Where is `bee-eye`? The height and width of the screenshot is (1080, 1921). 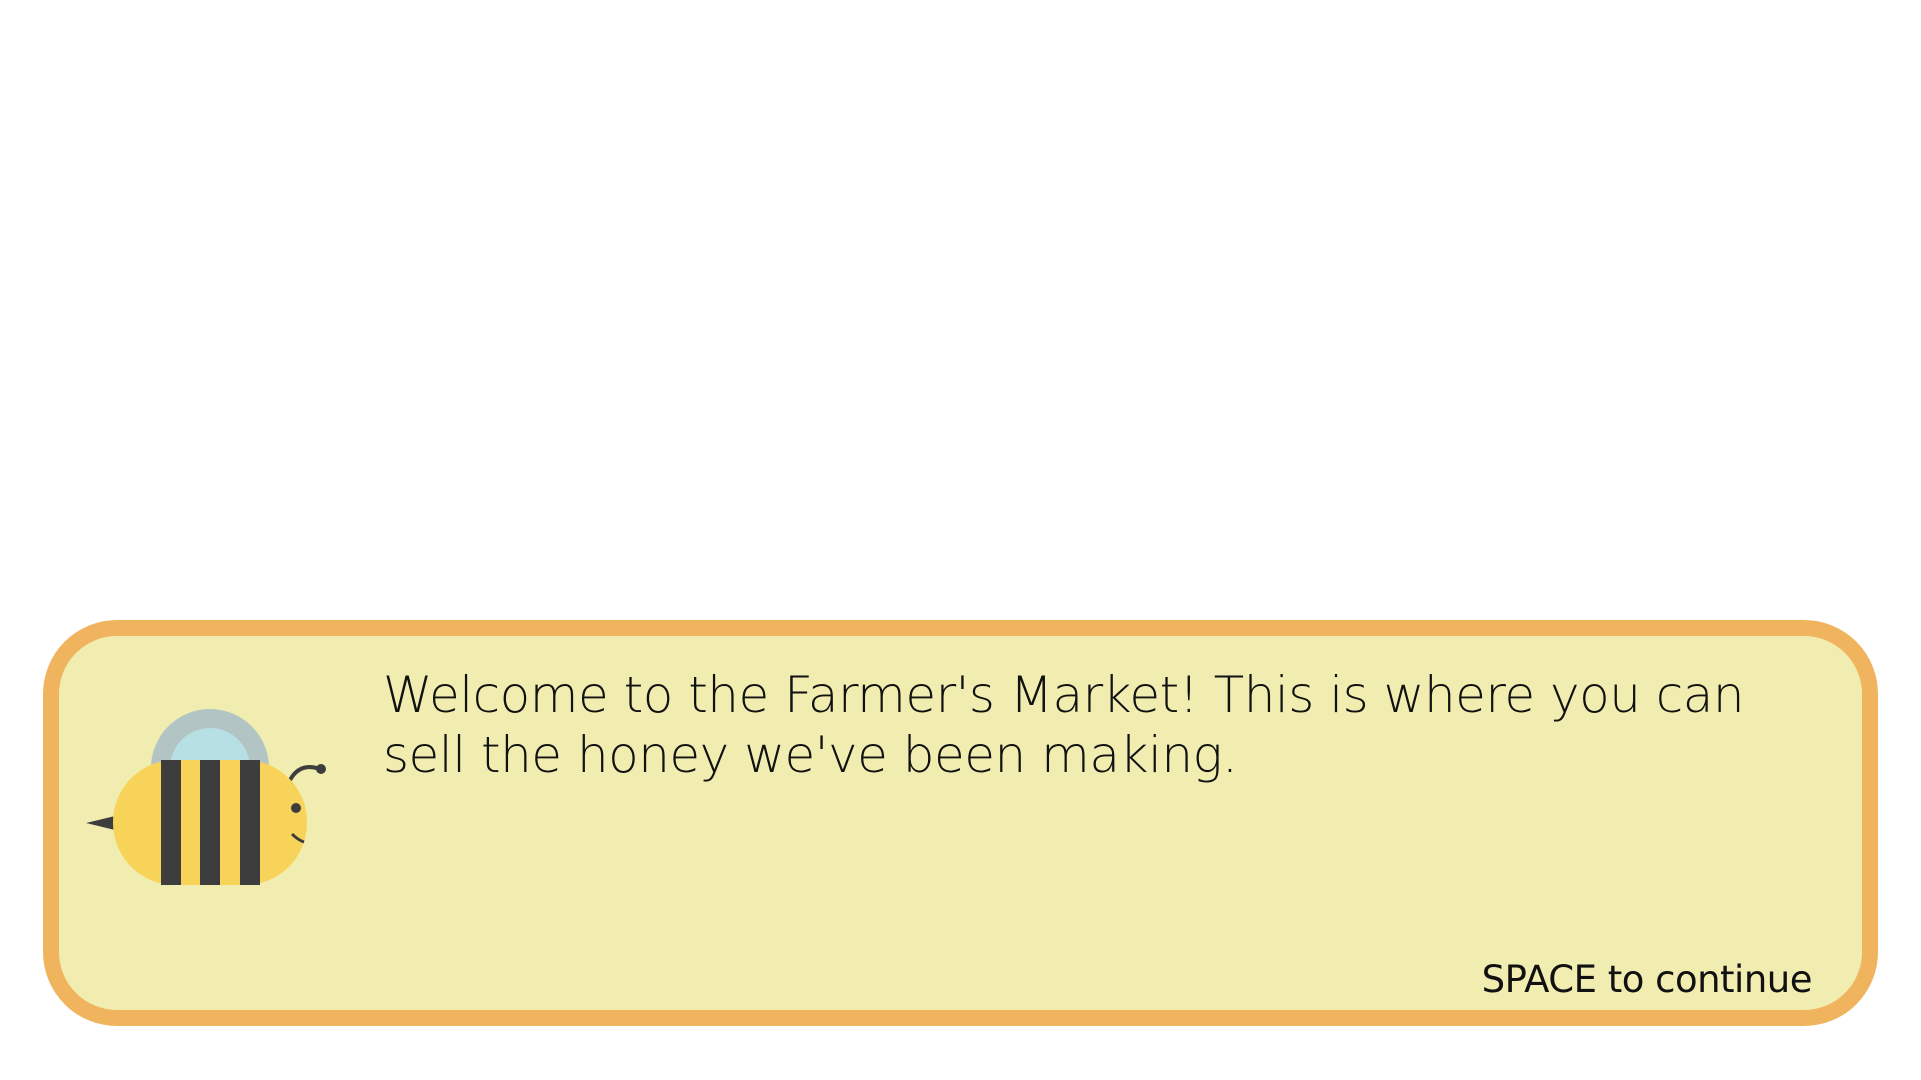
bee-eye is located at coordinates (296, 808).